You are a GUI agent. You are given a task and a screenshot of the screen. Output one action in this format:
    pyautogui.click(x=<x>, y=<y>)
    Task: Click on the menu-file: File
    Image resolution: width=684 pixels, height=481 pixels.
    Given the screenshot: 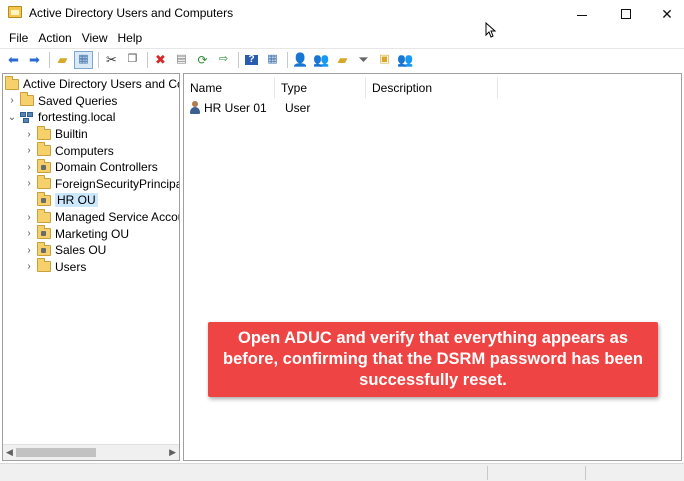 What is the action you would take?
    pyautogui.click(x=18, y=38)
    